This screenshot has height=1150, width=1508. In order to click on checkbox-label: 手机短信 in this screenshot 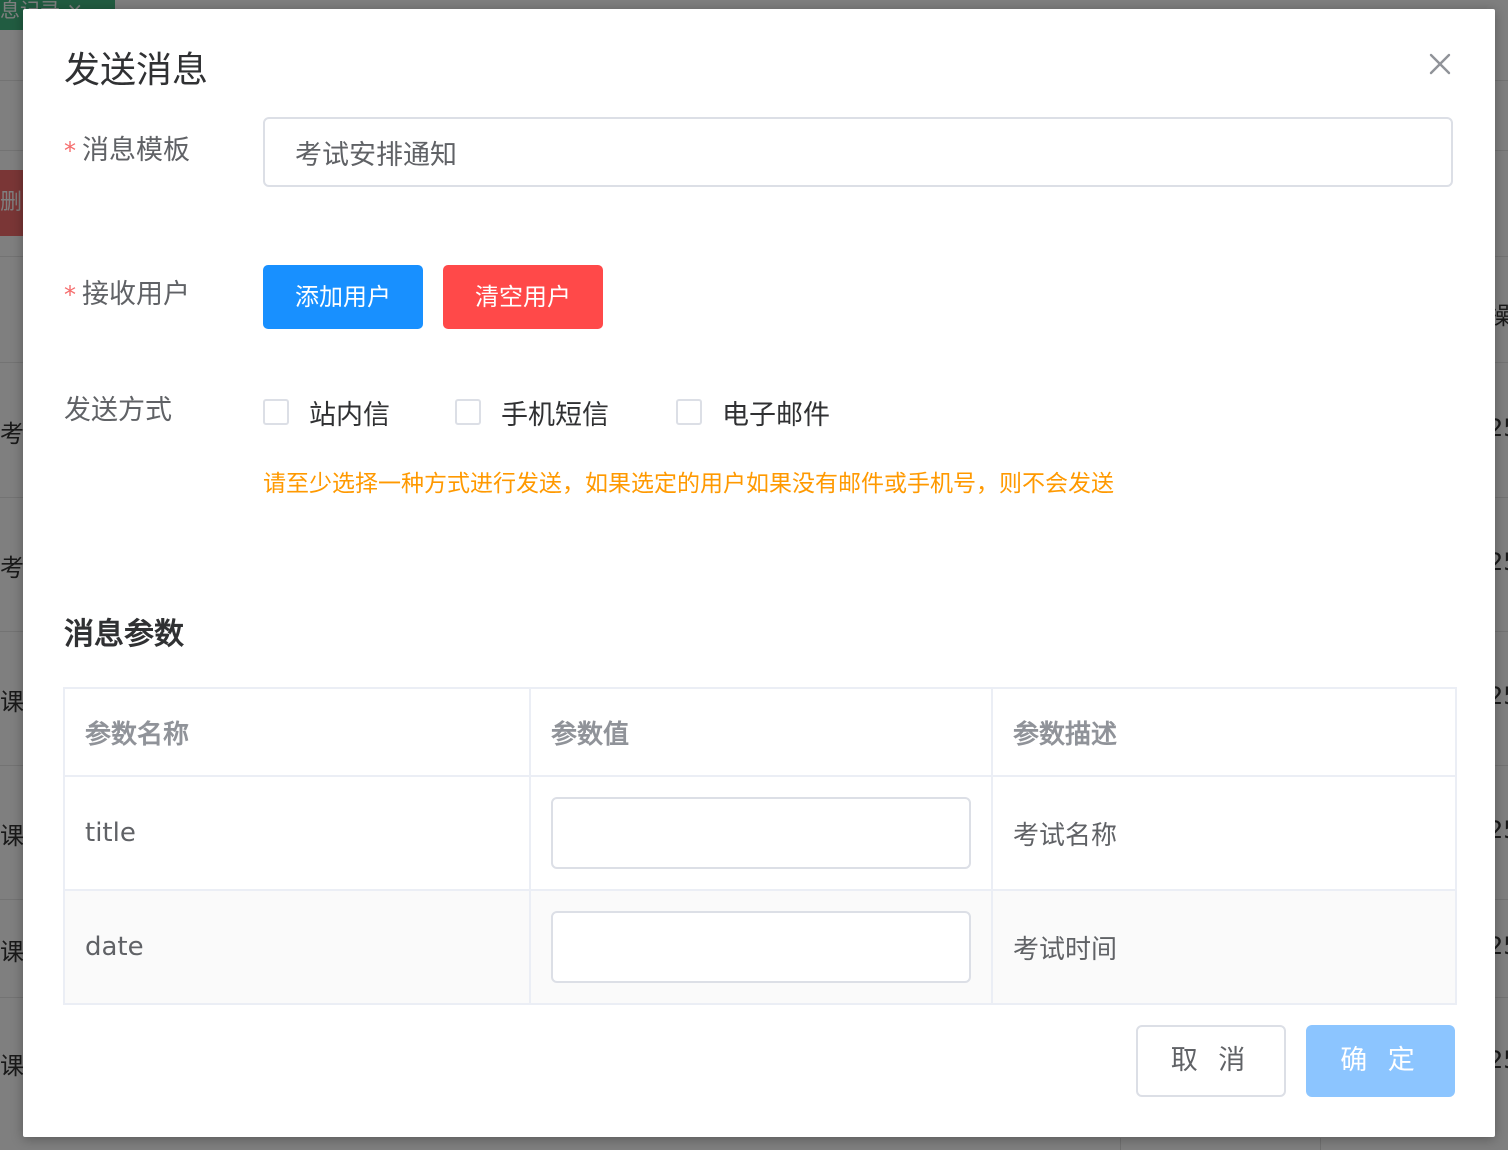, I will do `click(555, 412)`.